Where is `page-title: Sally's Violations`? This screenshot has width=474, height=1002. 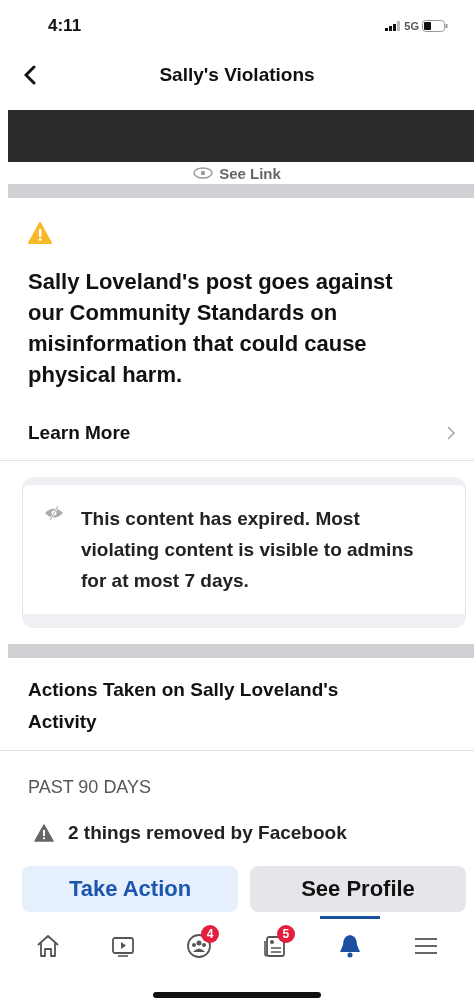
page-title: Sally's Violations is located at coordinates (237, 75).